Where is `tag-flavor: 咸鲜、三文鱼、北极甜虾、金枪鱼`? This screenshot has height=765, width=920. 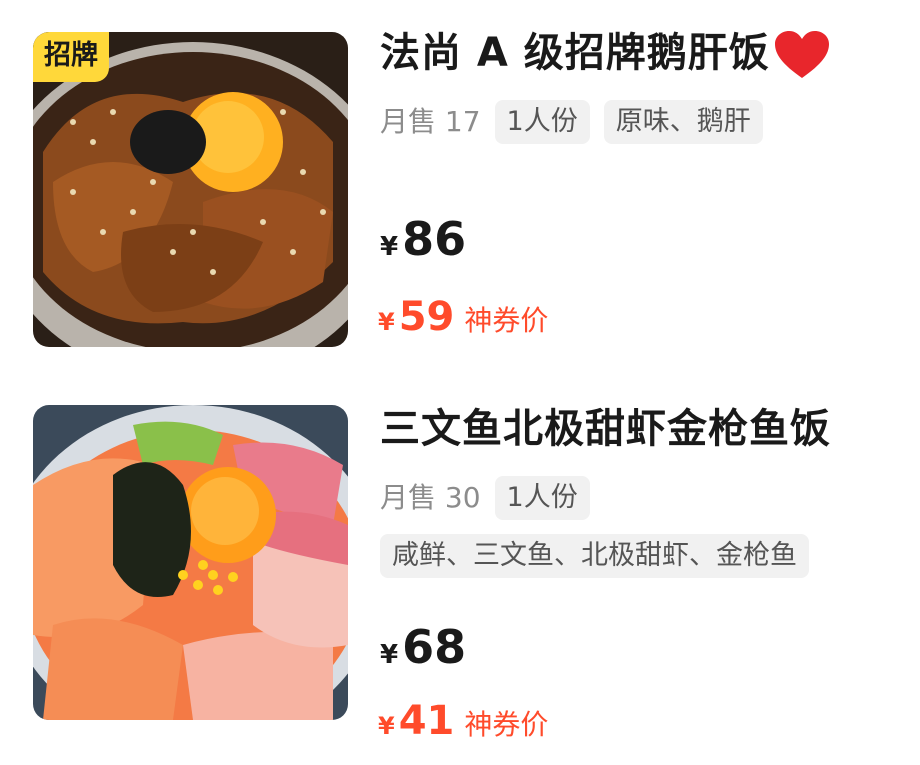
tag-flavor: 咸鲜、三文鱼、北极甜虾、金枪鱼 is located at coordinates (594, 556).